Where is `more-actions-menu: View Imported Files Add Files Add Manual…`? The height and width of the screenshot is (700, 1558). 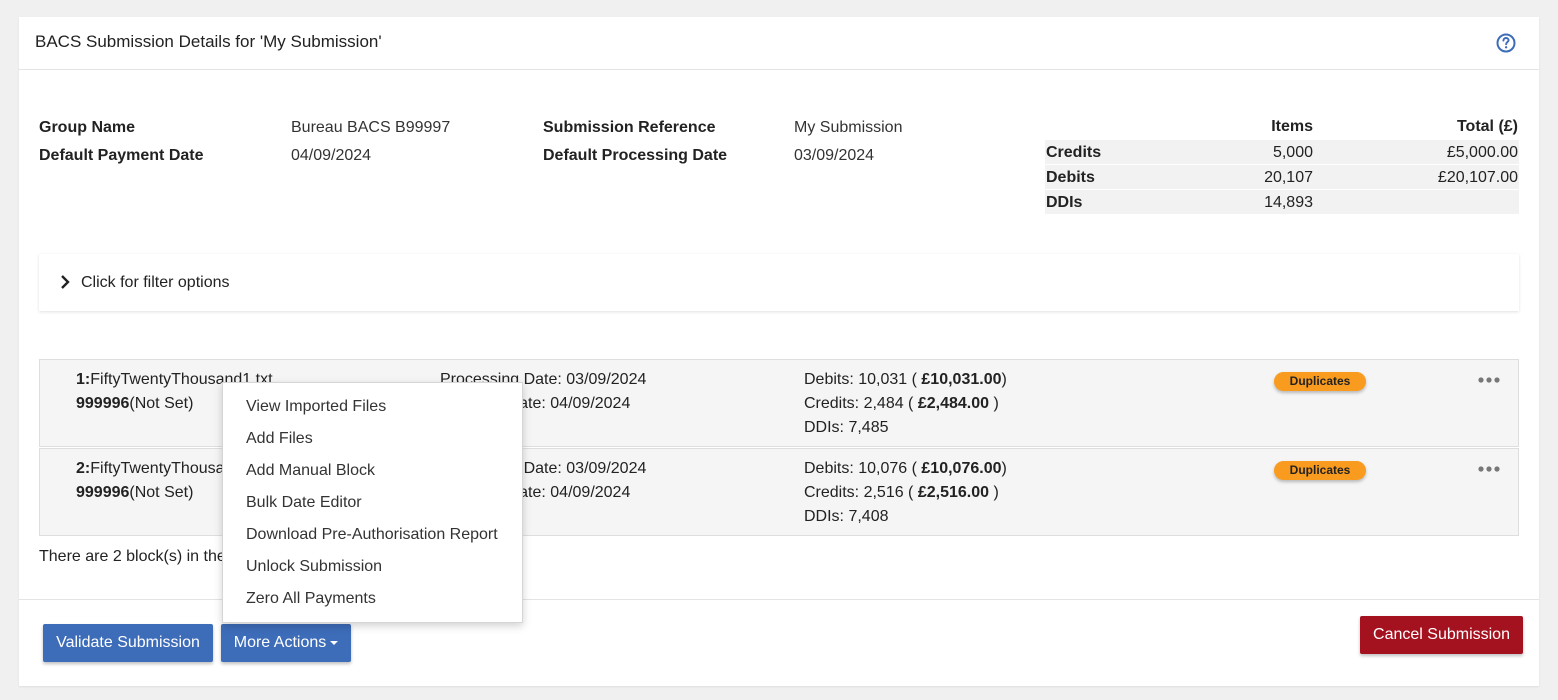 more-actions-menu: View Imported Files Add Files Add Manual… is located at coordinates (372, 502).